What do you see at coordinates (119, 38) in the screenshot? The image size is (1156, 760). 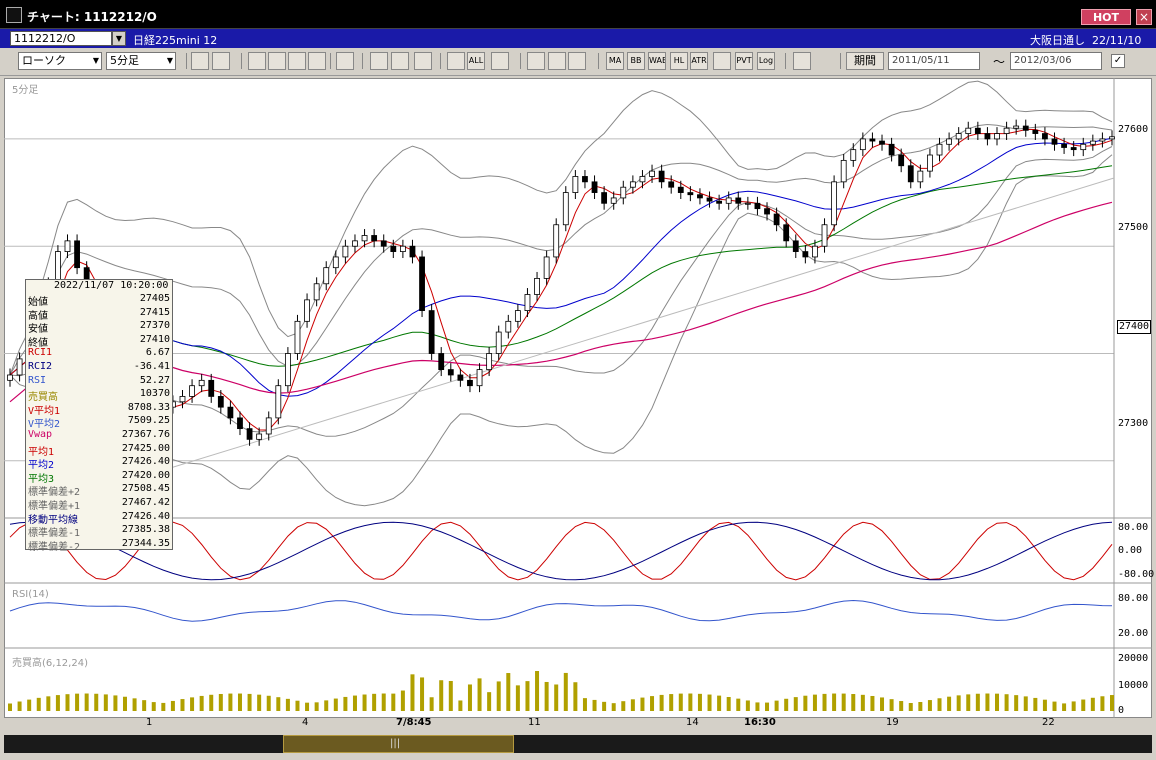 I see `symbol-dropdown-button: ▼` at bounding box center [119, 38].